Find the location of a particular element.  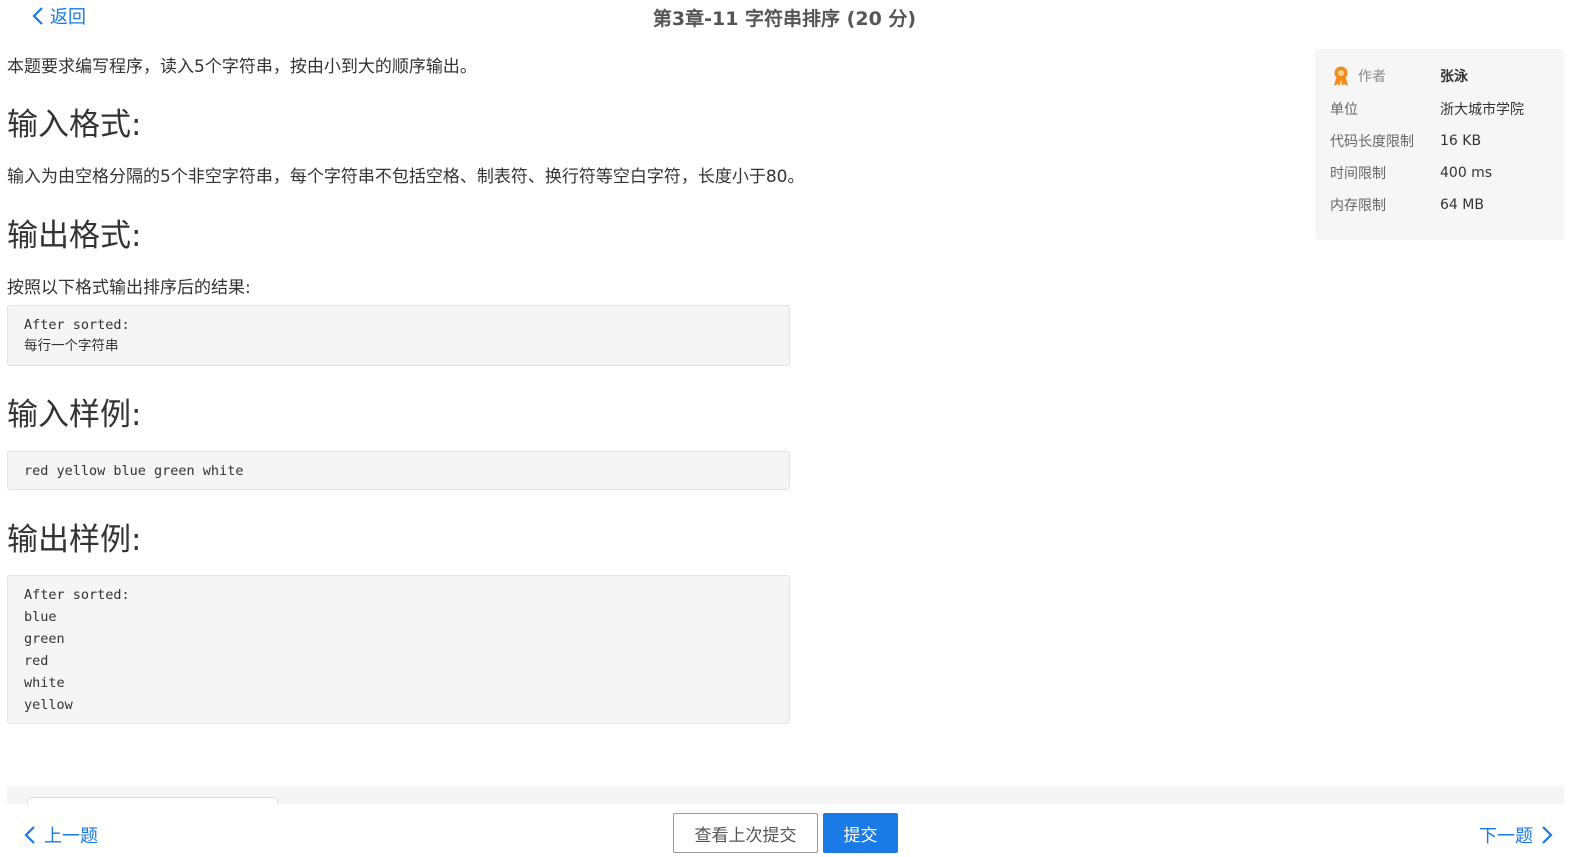

info-row-org: 单位 浙大城市学院 is located at coordinates (1442, 109).